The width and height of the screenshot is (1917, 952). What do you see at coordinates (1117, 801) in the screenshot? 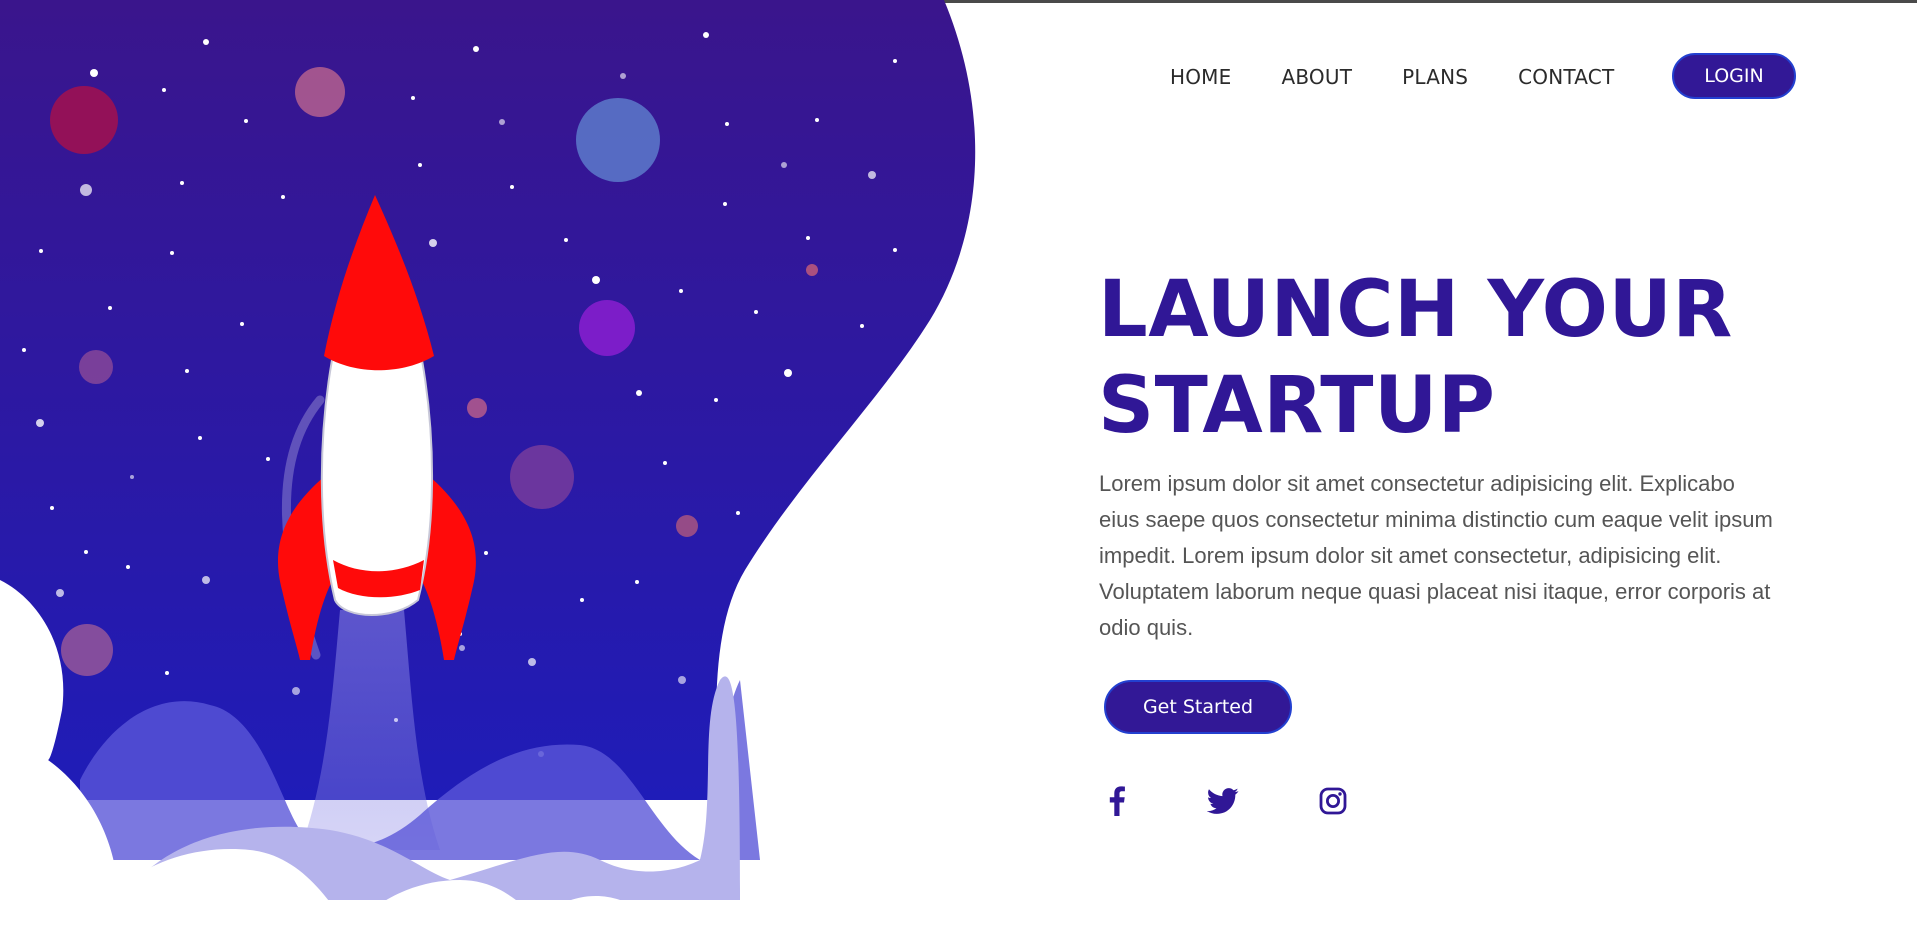
I see `facebook-icon` at bounding box center [1117, 801].